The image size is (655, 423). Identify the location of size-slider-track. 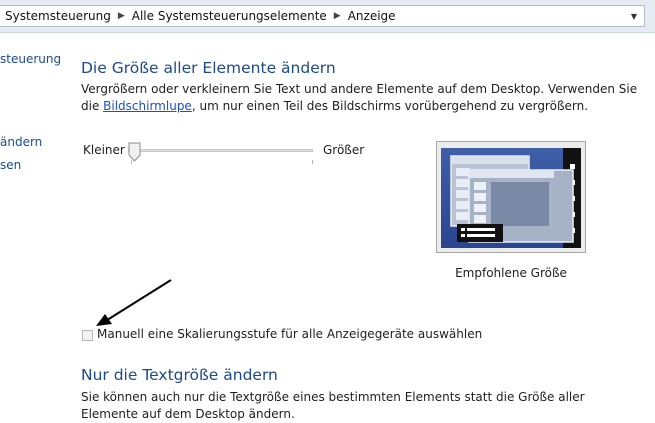
(220, 150).